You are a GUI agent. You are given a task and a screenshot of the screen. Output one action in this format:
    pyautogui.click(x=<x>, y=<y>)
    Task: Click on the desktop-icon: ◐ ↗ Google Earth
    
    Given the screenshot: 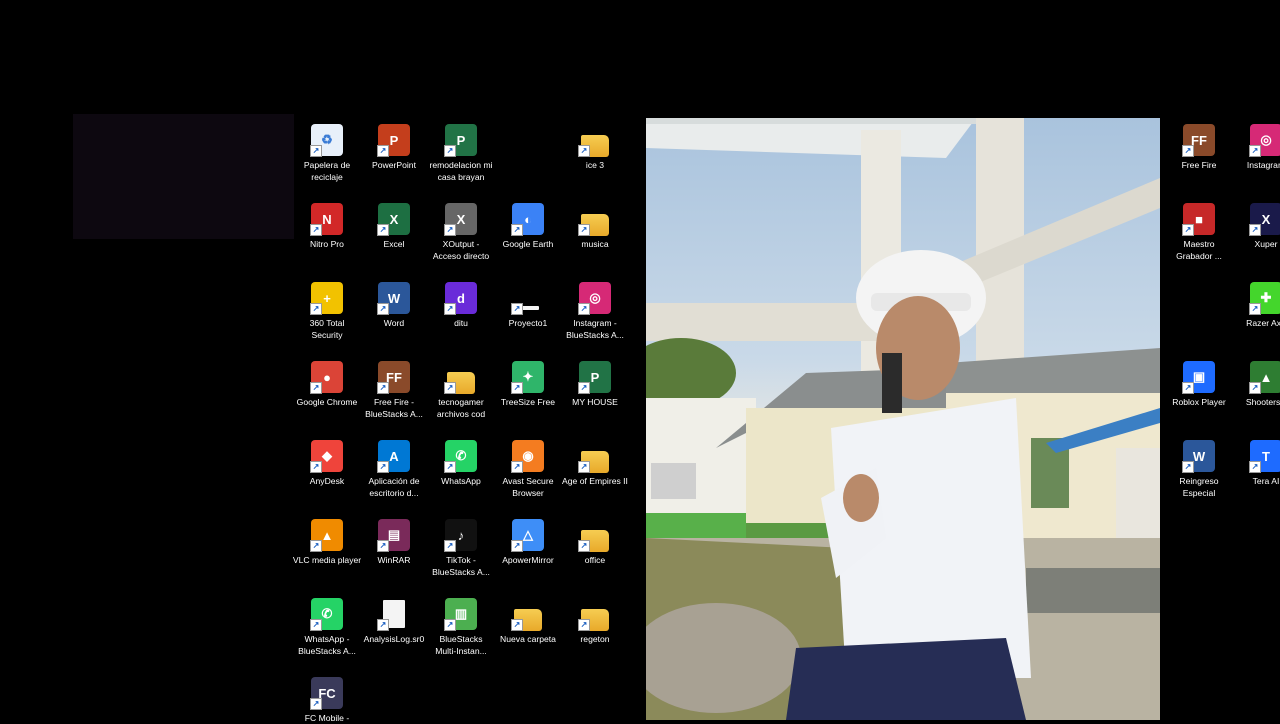 What is the action you would take?
    pyautogui.click(x=528, y=223)
    